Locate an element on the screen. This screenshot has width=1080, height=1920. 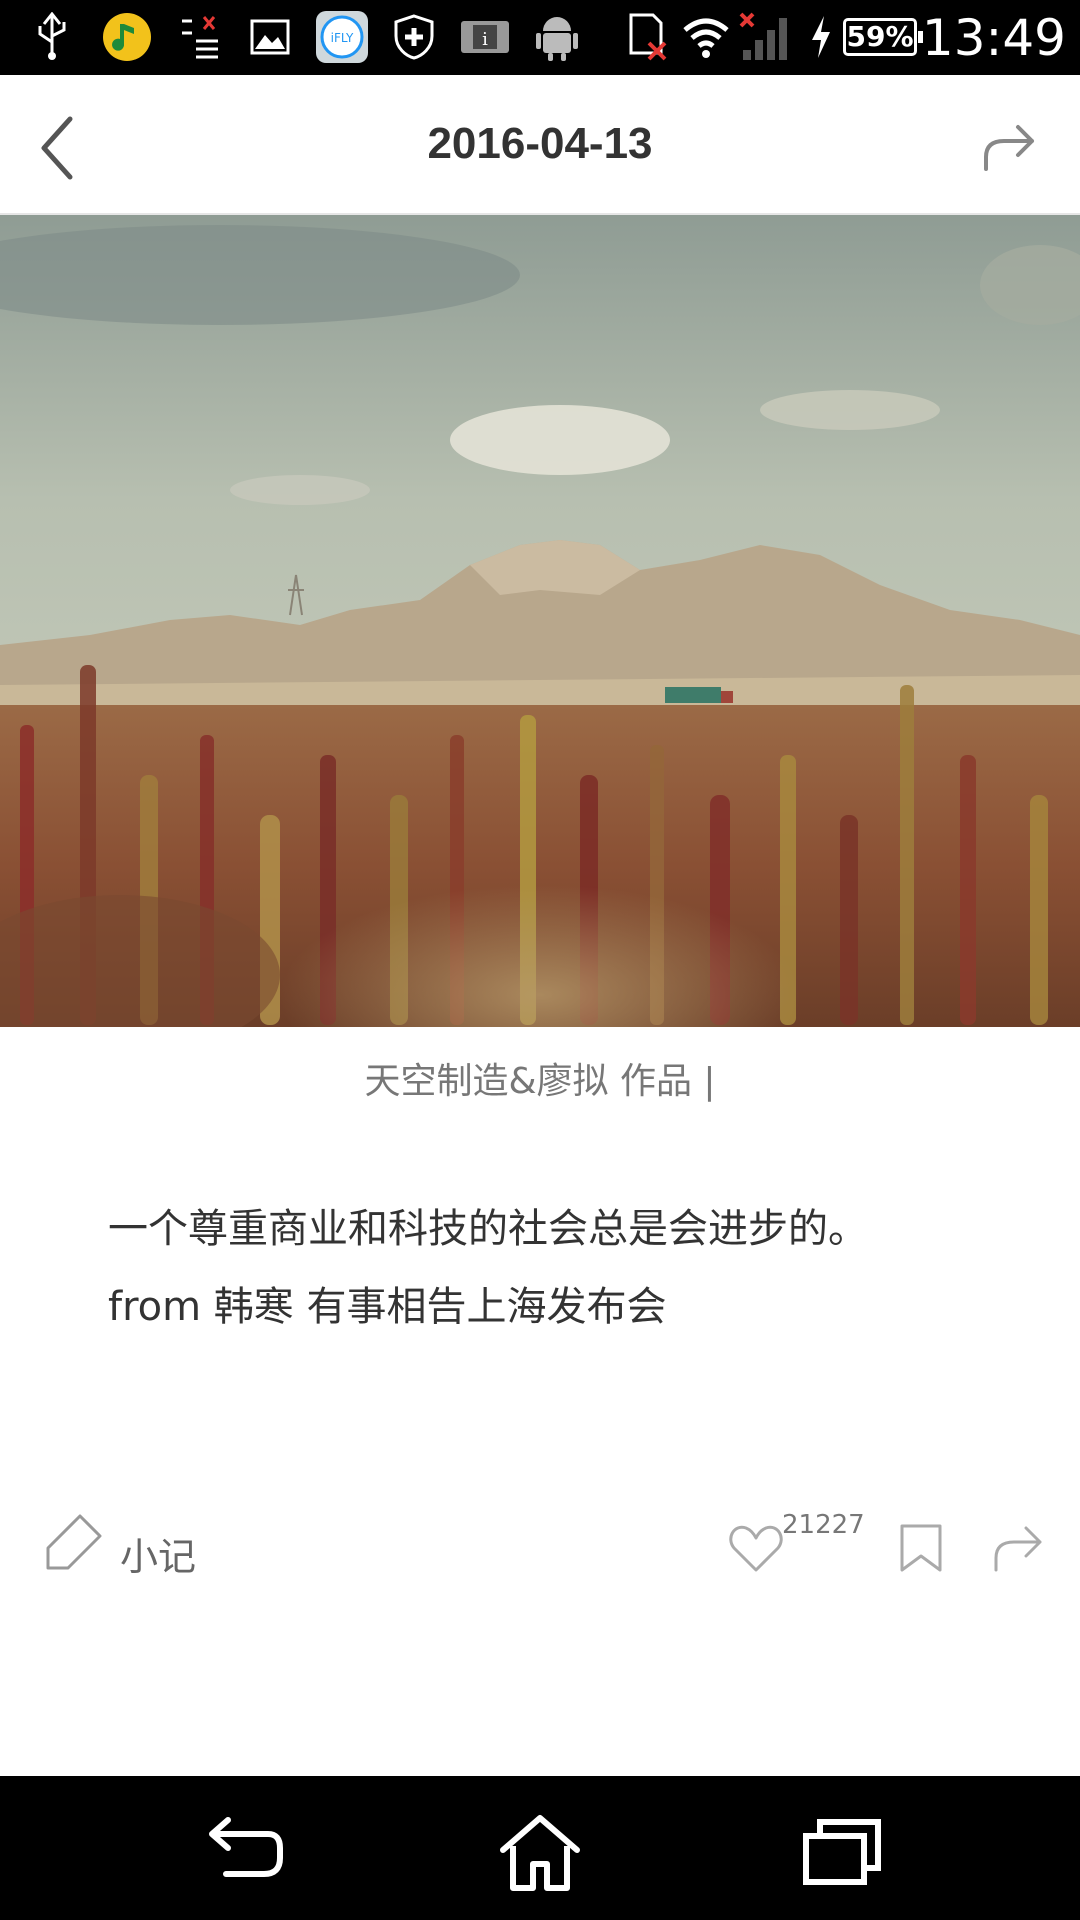
home-icon is located at coordinates (540, 1853).